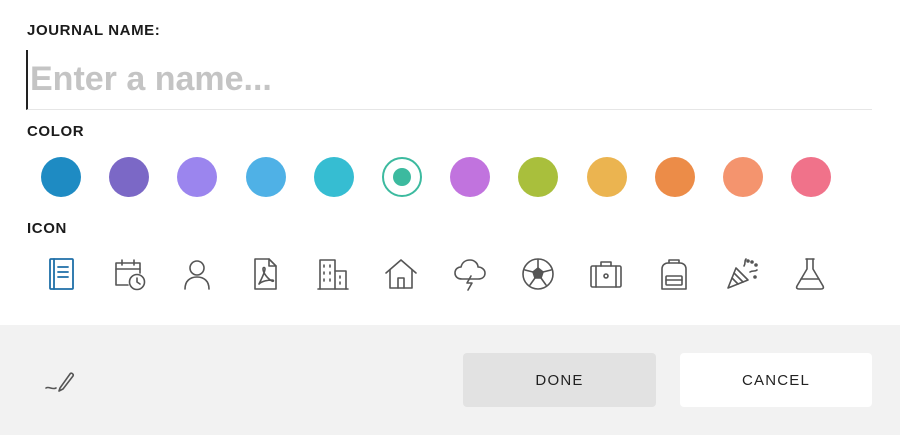  I want to click on pen-icon, so click(61, 381).